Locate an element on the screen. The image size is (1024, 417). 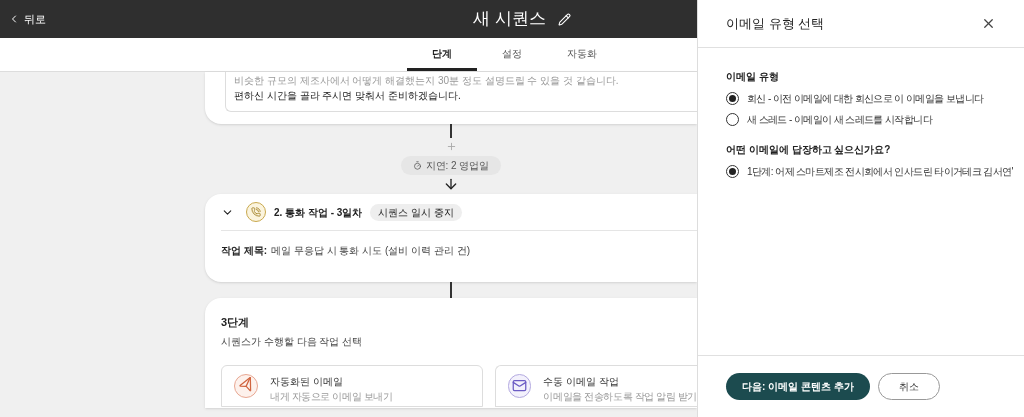
task-label: 작업 제목: is located at coordinates (244, 251).